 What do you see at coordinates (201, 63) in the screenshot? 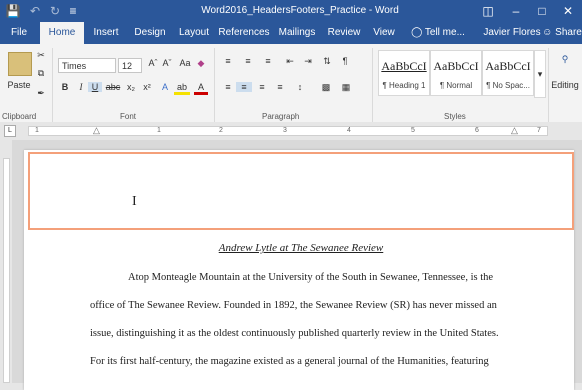
I see `clear-formatting-icon: ◆` at bounding box center [201, 63].